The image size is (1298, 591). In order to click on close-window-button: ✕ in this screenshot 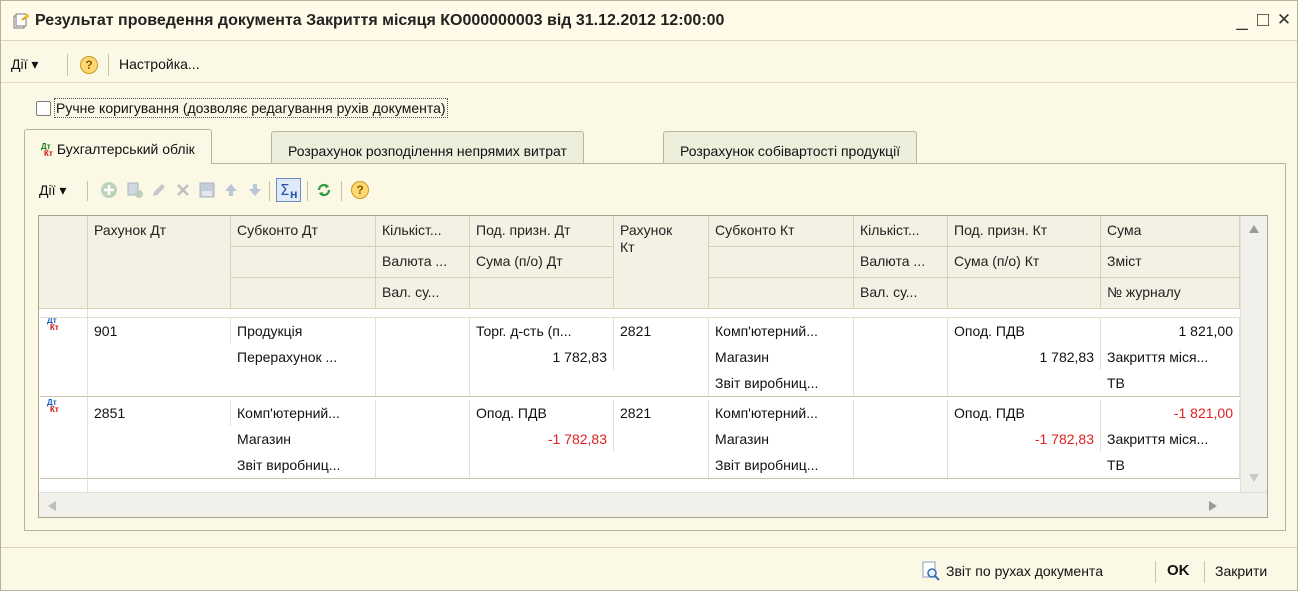, I will do `click(1284, 20)`.